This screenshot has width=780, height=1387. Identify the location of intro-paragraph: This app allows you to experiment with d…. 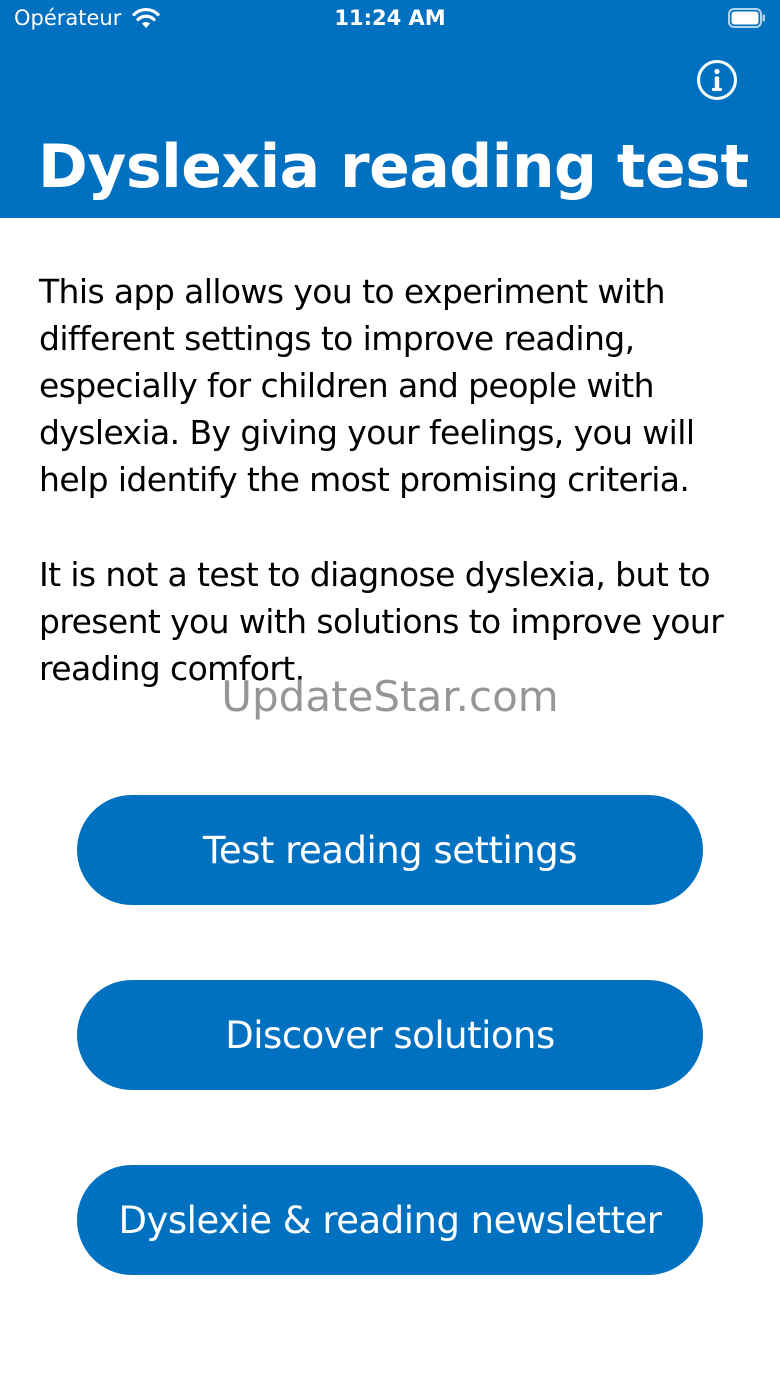
(367, 385).